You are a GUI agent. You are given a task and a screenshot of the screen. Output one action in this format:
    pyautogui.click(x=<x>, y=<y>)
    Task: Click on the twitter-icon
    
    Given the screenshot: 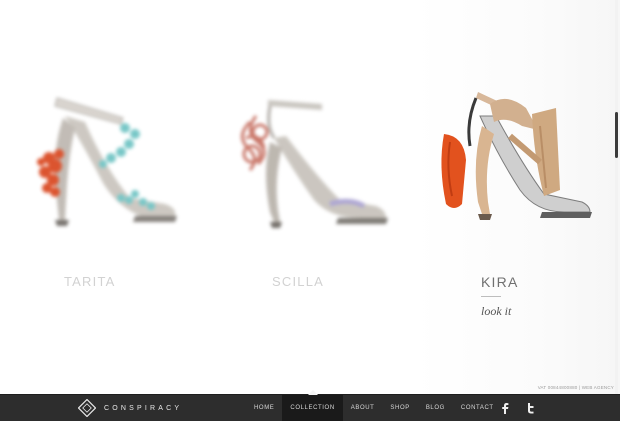 What is the action you would take?
    pyautogui.click(x=531, y=408)
    